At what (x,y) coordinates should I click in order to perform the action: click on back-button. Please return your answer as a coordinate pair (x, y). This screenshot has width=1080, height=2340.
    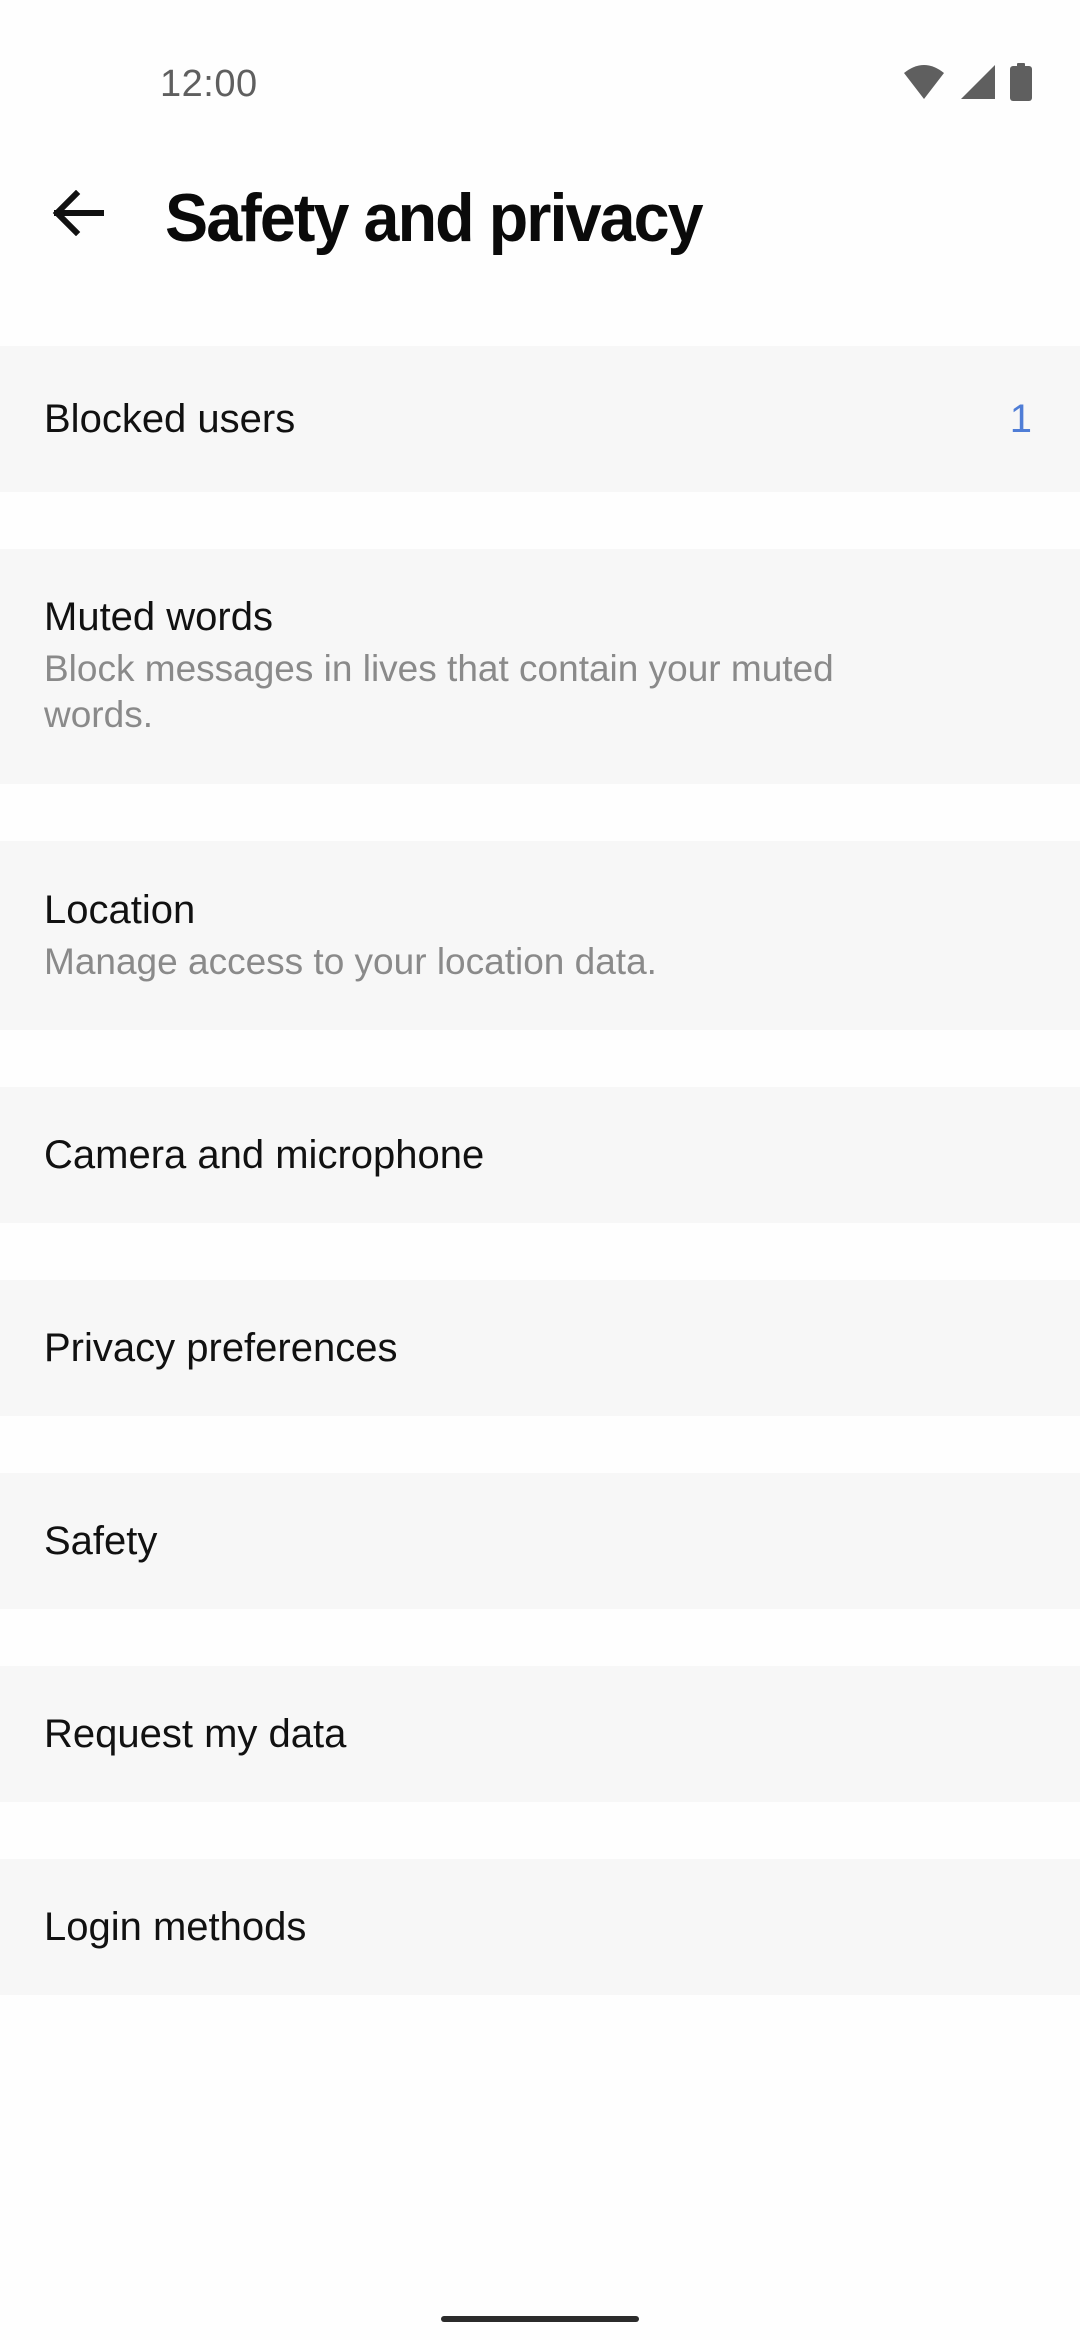
    Looking at the image, I should click on (78, 215).